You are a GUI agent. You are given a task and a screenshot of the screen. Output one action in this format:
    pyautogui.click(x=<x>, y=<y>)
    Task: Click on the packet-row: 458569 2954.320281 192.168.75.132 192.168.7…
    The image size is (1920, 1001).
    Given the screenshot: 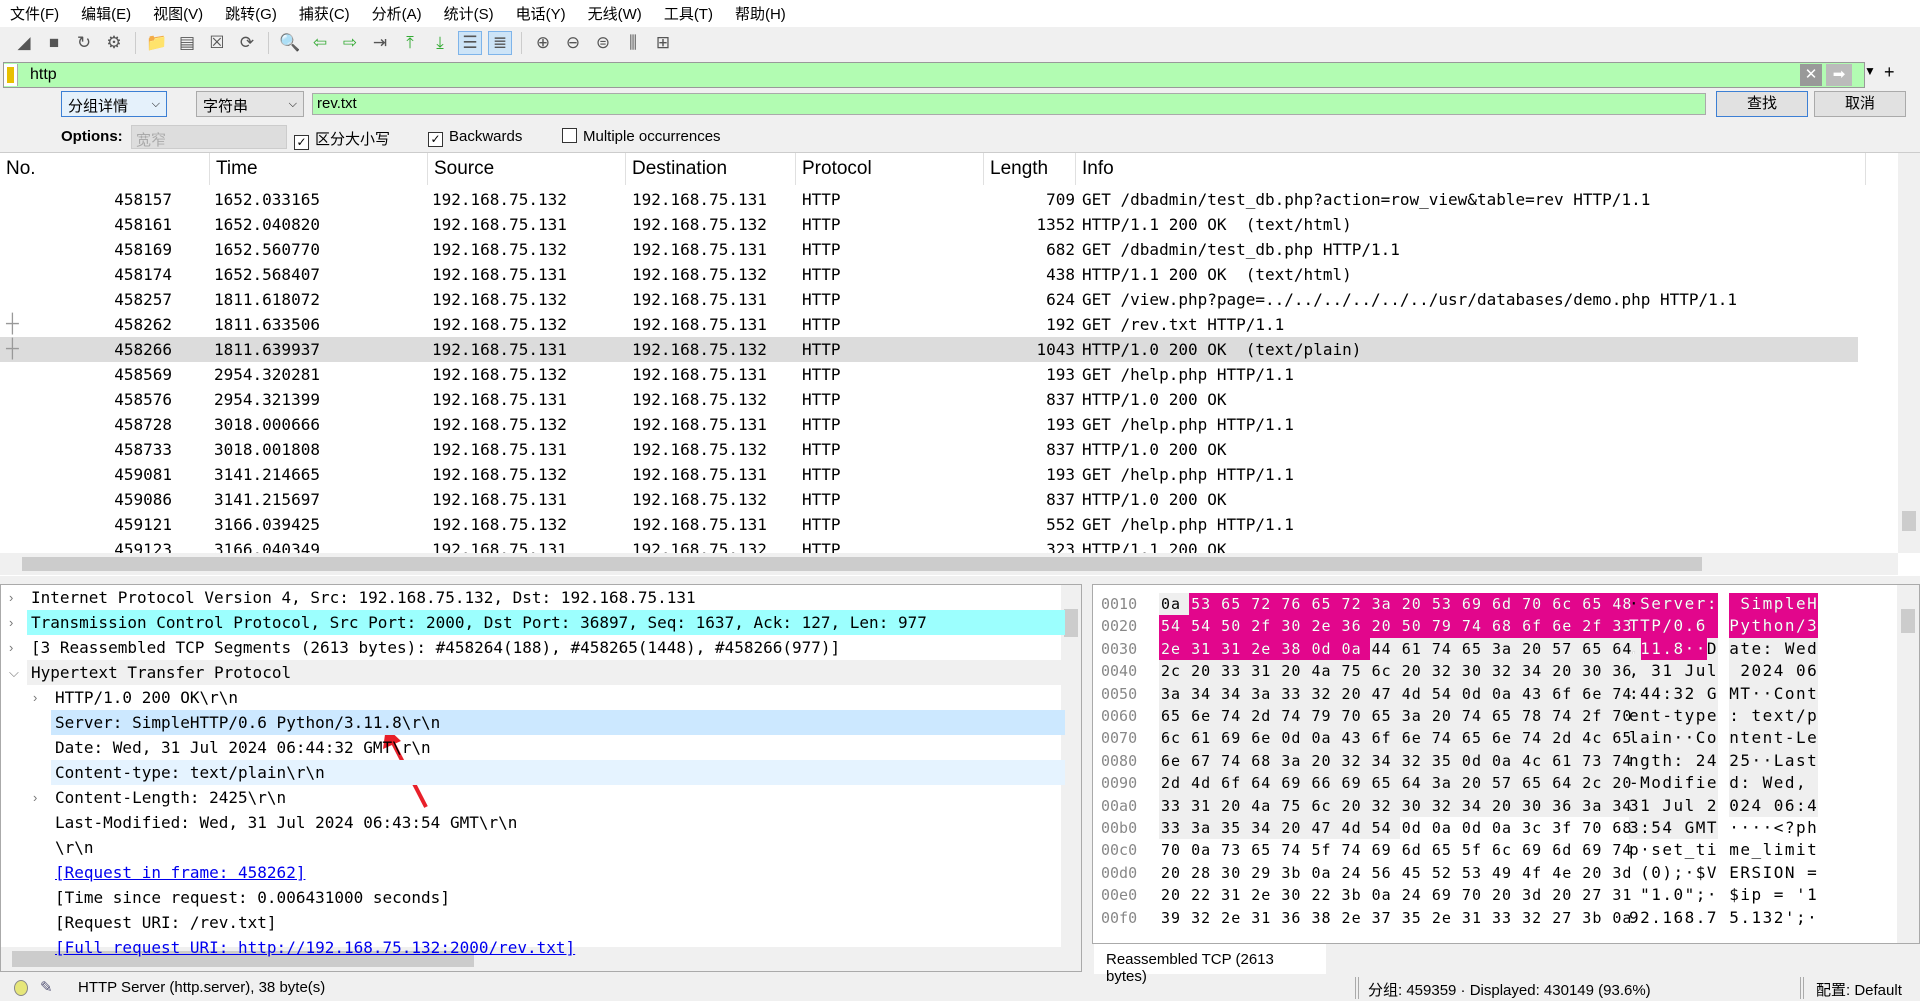 What is the action you would take?
    pyautogui.click(x=929, y=374)
    